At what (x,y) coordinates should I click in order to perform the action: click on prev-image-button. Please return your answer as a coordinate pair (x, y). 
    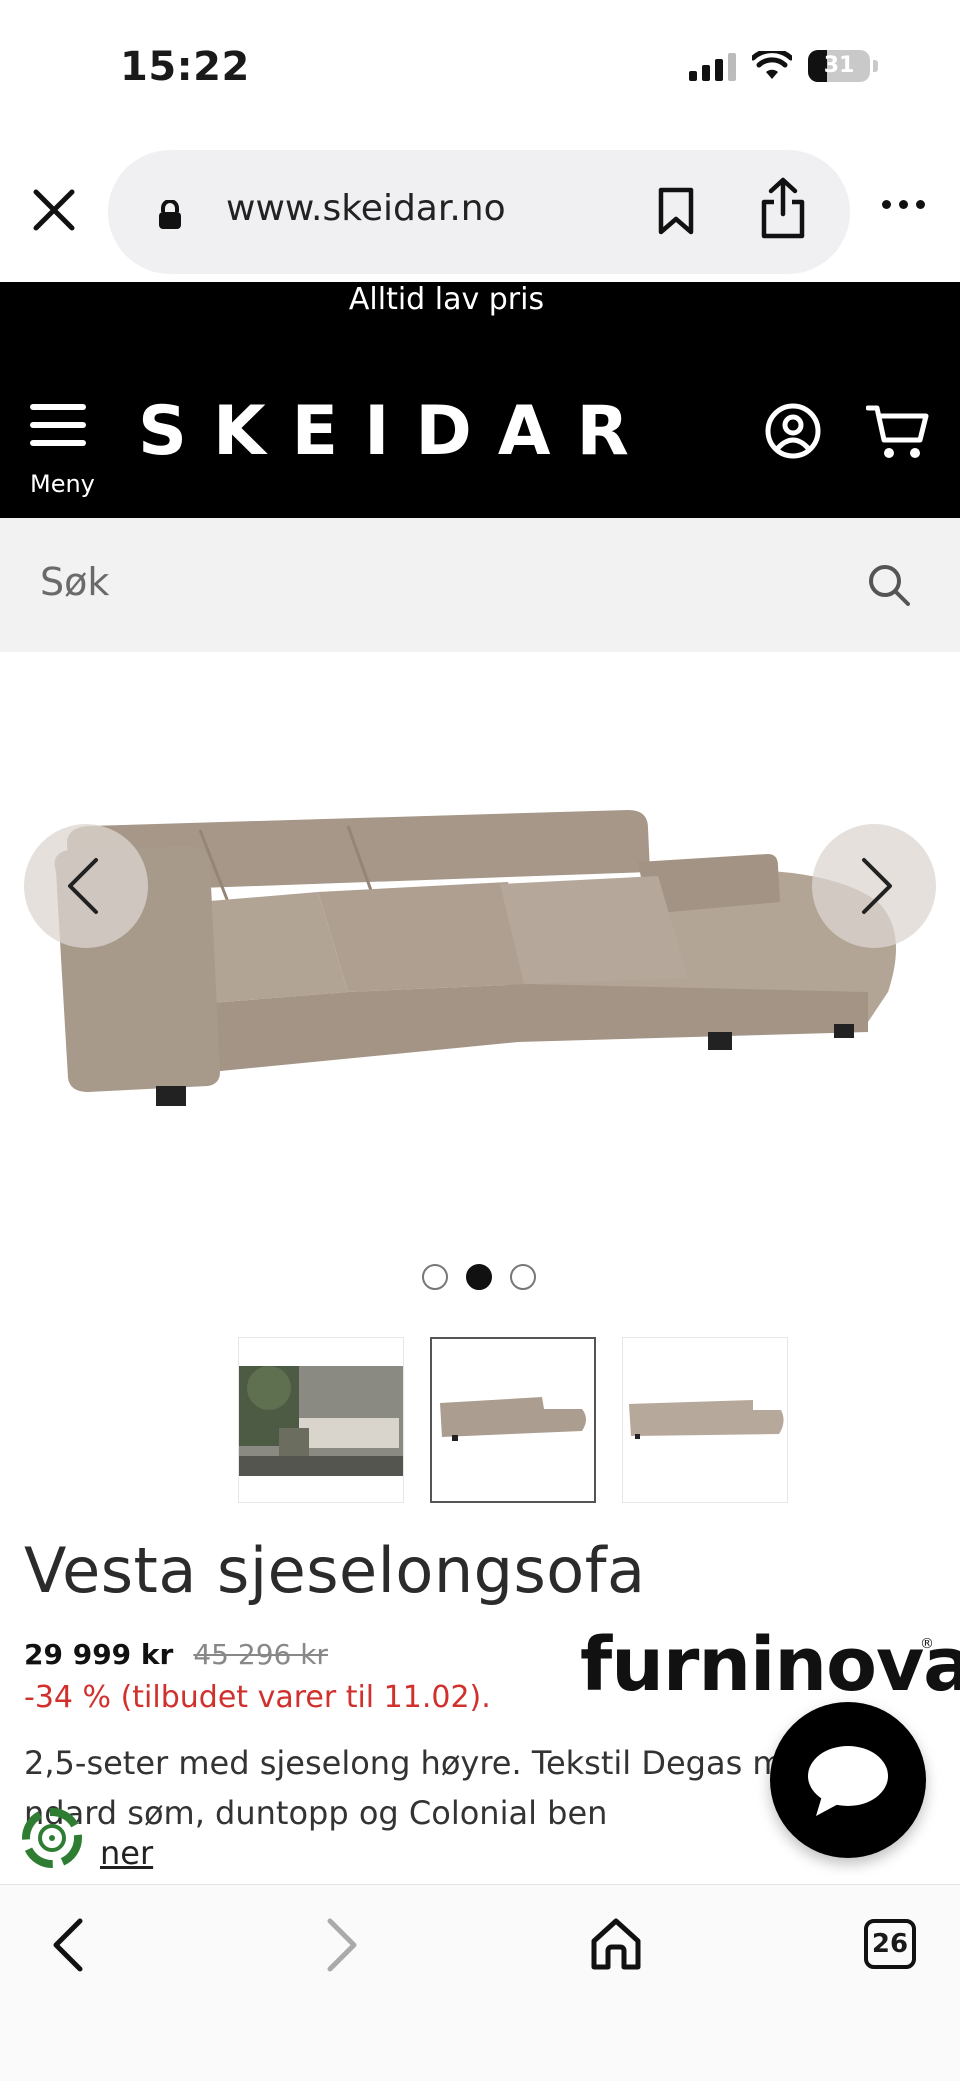
    Looking at the image, I should click on (86, 886).